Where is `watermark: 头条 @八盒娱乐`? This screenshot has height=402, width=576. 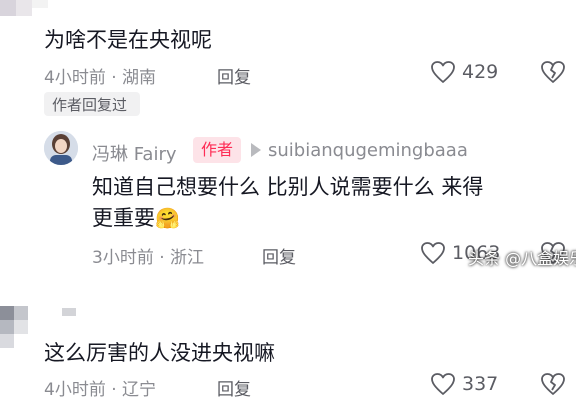 watermark: 头条 @八盒娱乐 is located at coordinates (522, 258).